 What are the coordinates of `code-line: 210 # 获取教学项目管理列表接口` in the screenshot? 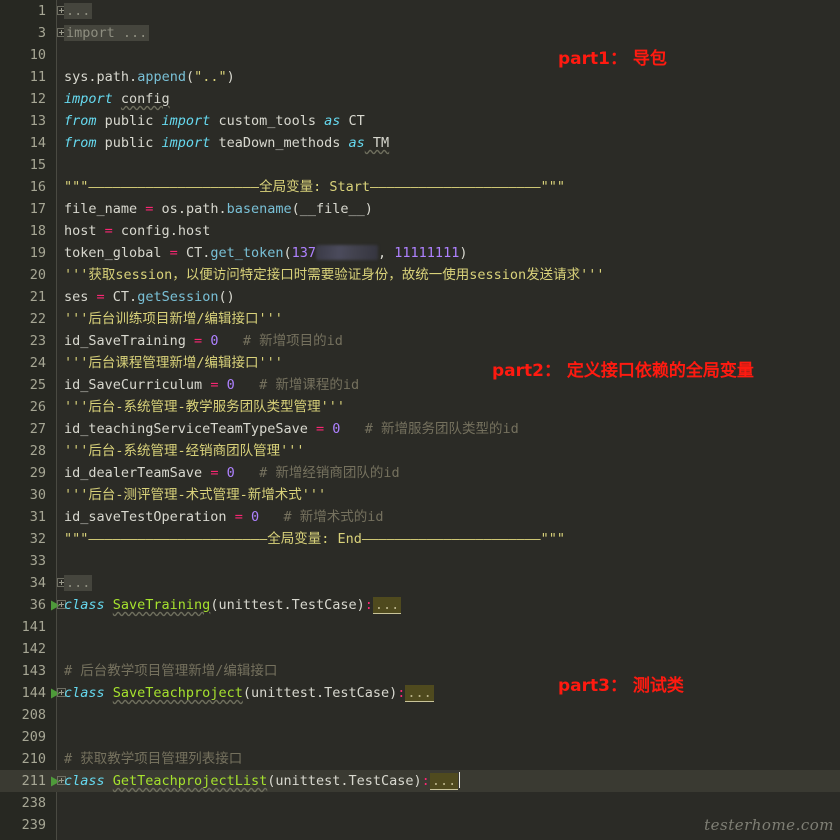 It's located at (420, 759).